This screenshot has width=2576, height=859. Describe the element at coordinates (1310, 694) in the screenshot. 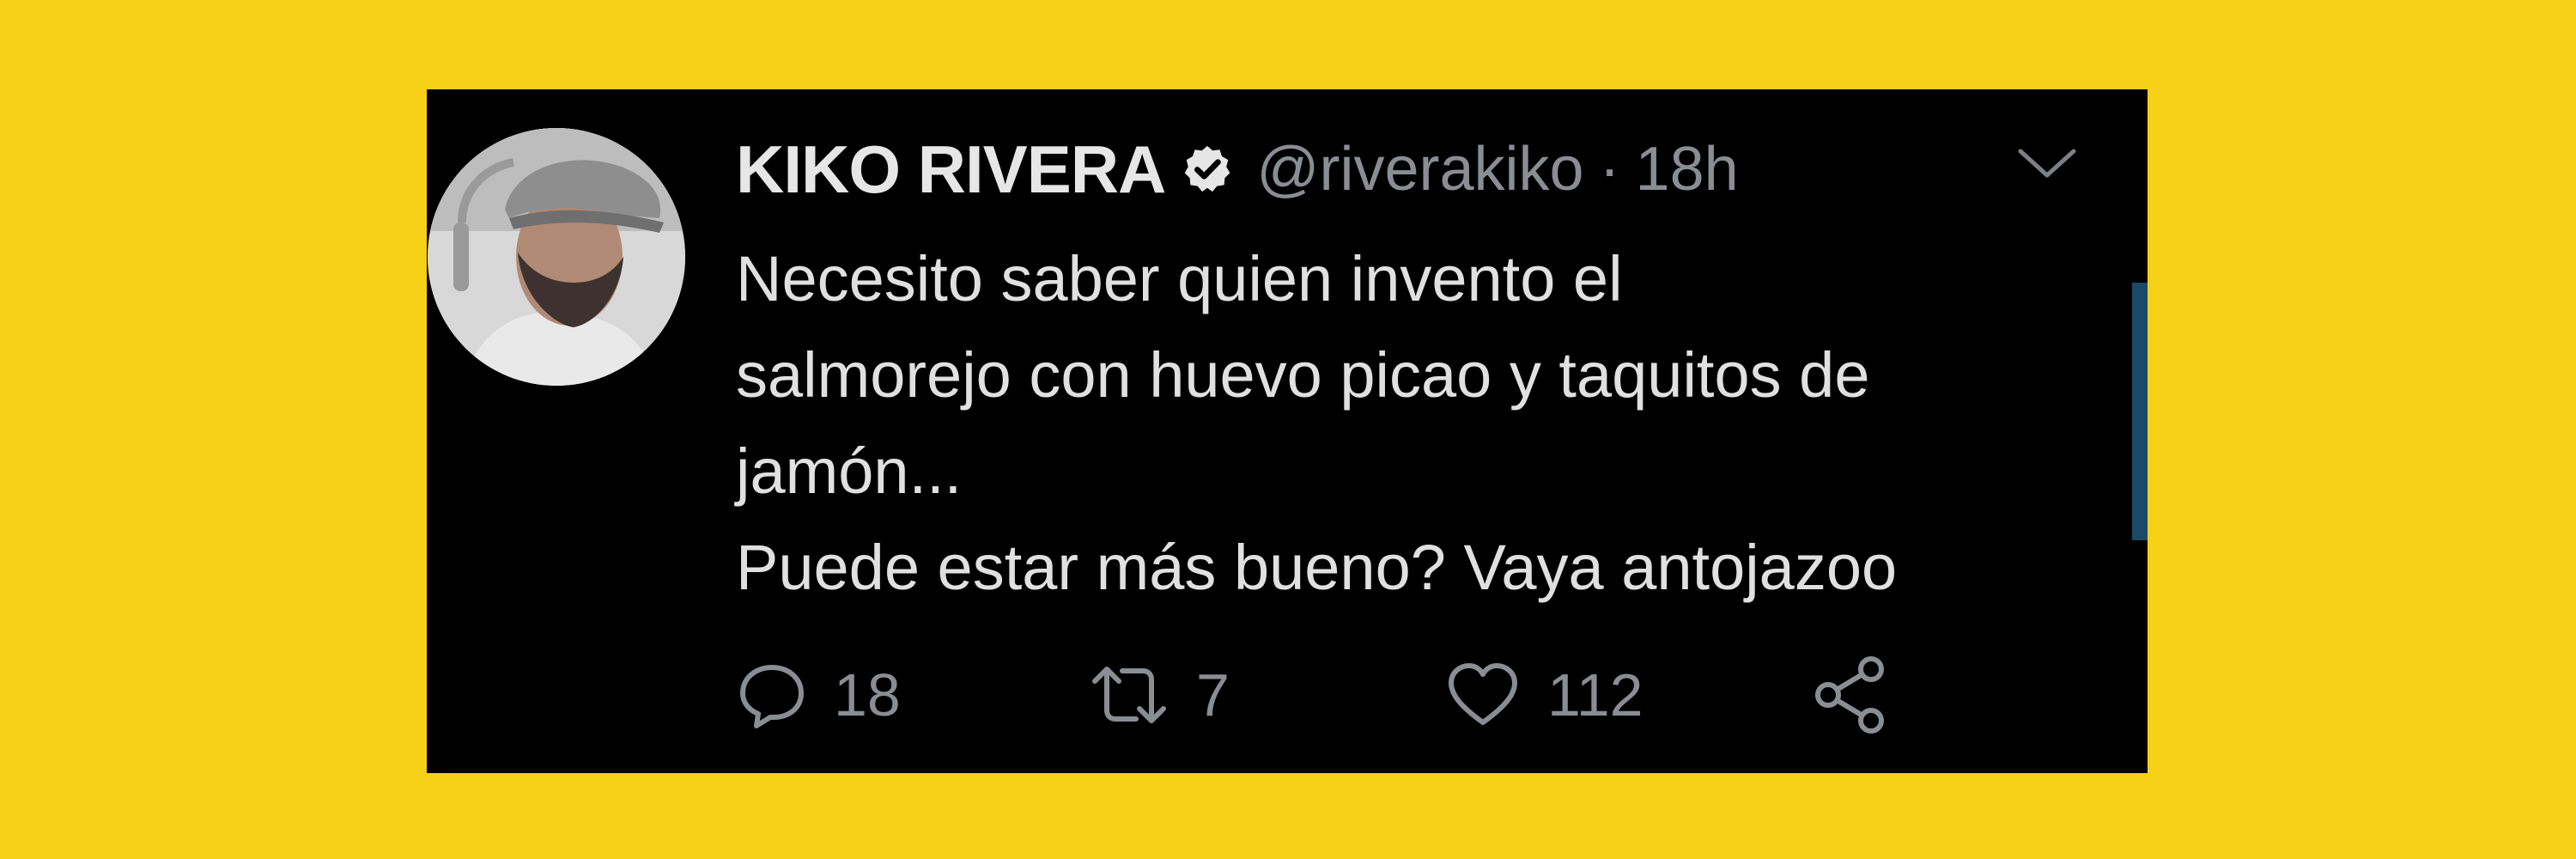

I see `tweet-actions: 18 7 112` at that location.